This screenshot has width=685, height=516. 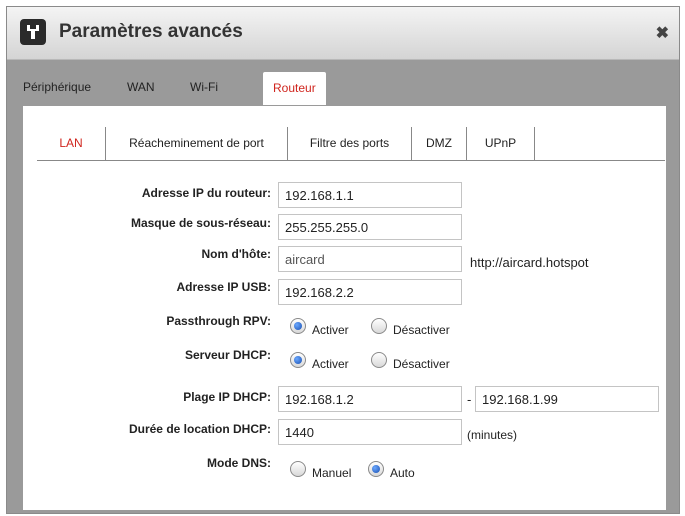 I want to click on usb-ip-input: 192.168.2.2, so click(x=370, y=292).